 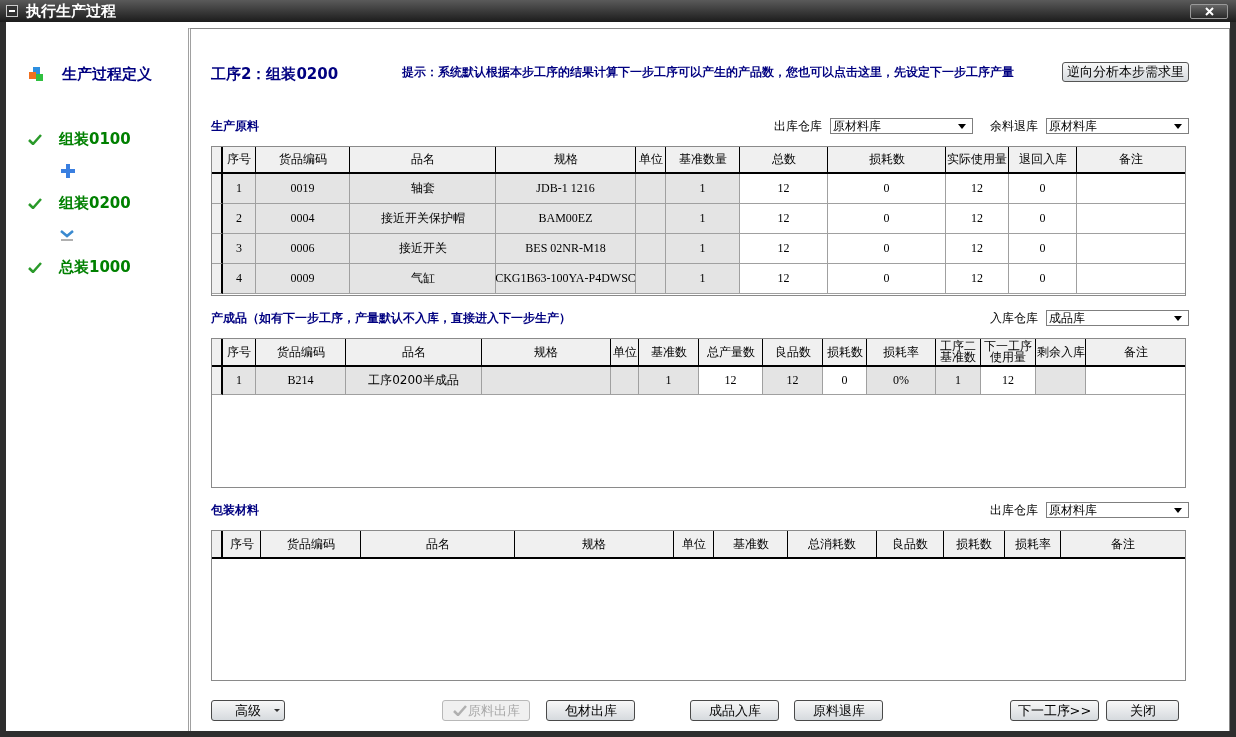 I want to click on action-button: 包材出库, so click(x=590, y=710).